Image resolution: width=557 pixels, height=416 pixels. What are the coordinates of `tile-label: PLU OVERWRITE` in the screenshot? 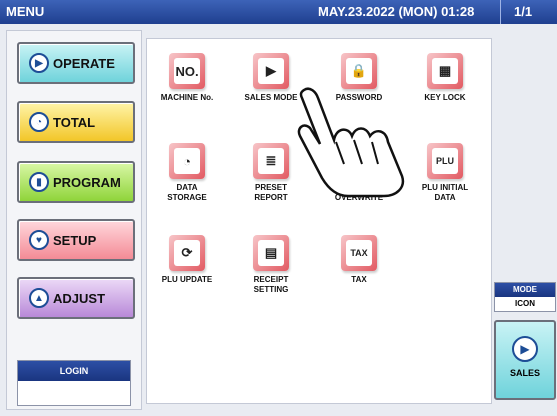 It's located at (359, 192).